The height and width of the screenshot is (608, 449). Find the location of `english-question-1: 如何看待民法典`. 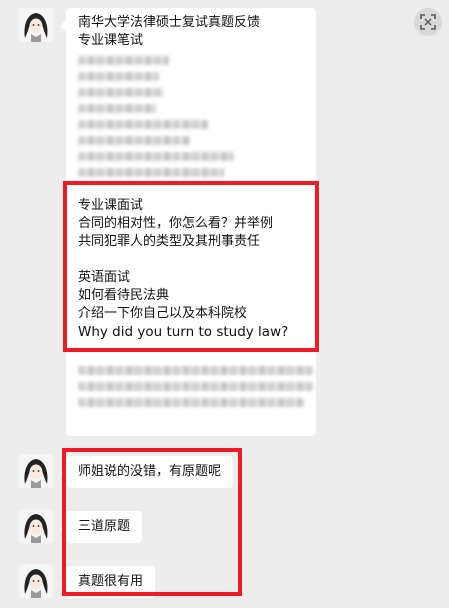

english-question-1: 如何看待民法典 is located at coordinates (124, 295).